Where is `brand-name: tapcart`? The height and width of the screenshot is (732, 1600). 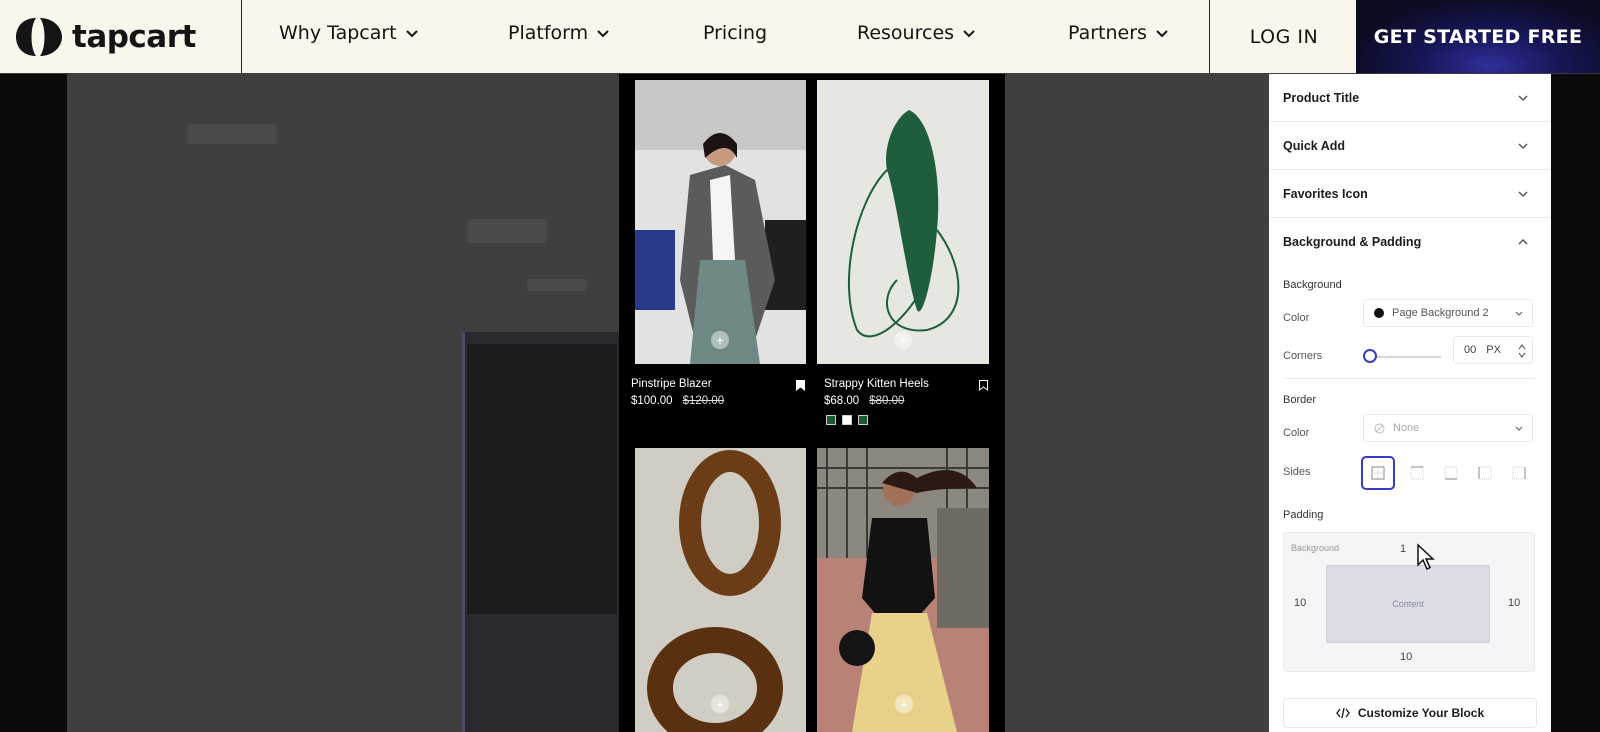
brand-name: tapcart is located at coordinates (134, 36).